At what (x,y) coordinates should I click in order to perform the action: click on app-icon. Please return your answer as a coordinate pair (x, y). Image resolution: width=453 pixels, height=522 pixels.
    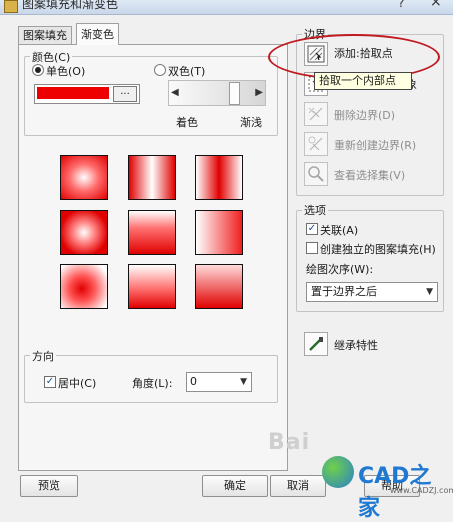
    Looking at the image, I should click on (11, 6).